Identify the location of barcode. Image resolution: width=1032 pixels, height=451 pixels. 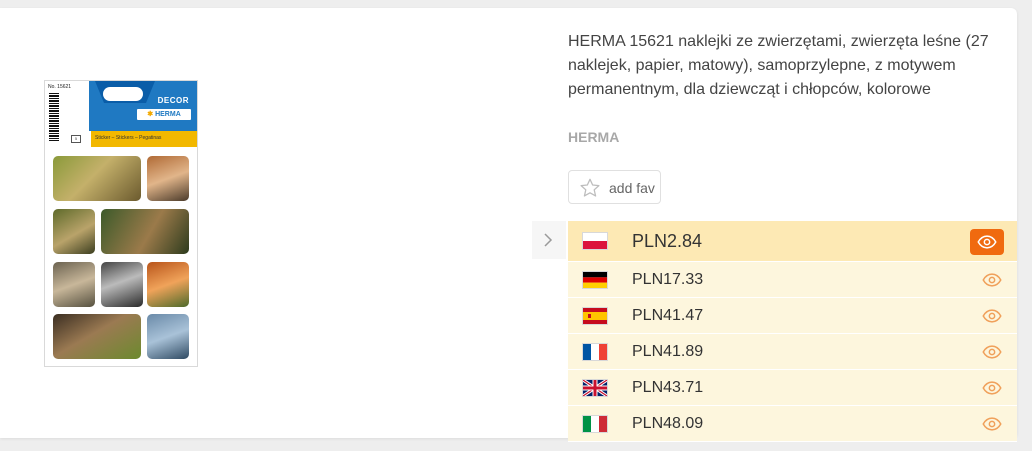
(54, 117).